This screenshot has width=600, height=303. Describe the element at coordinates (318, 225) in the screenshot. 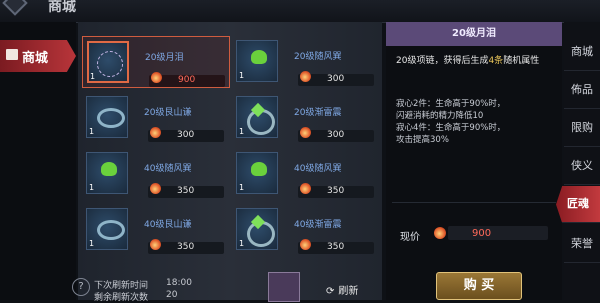

I see `item-name: 40级渐雷震` at that location.